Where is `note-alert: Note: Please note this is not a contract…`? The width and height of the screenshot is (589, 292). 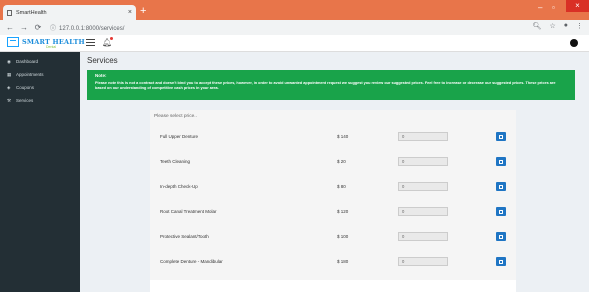
note-alert: Note: Please note this is not a contract… is located at coordinates (331, 85).